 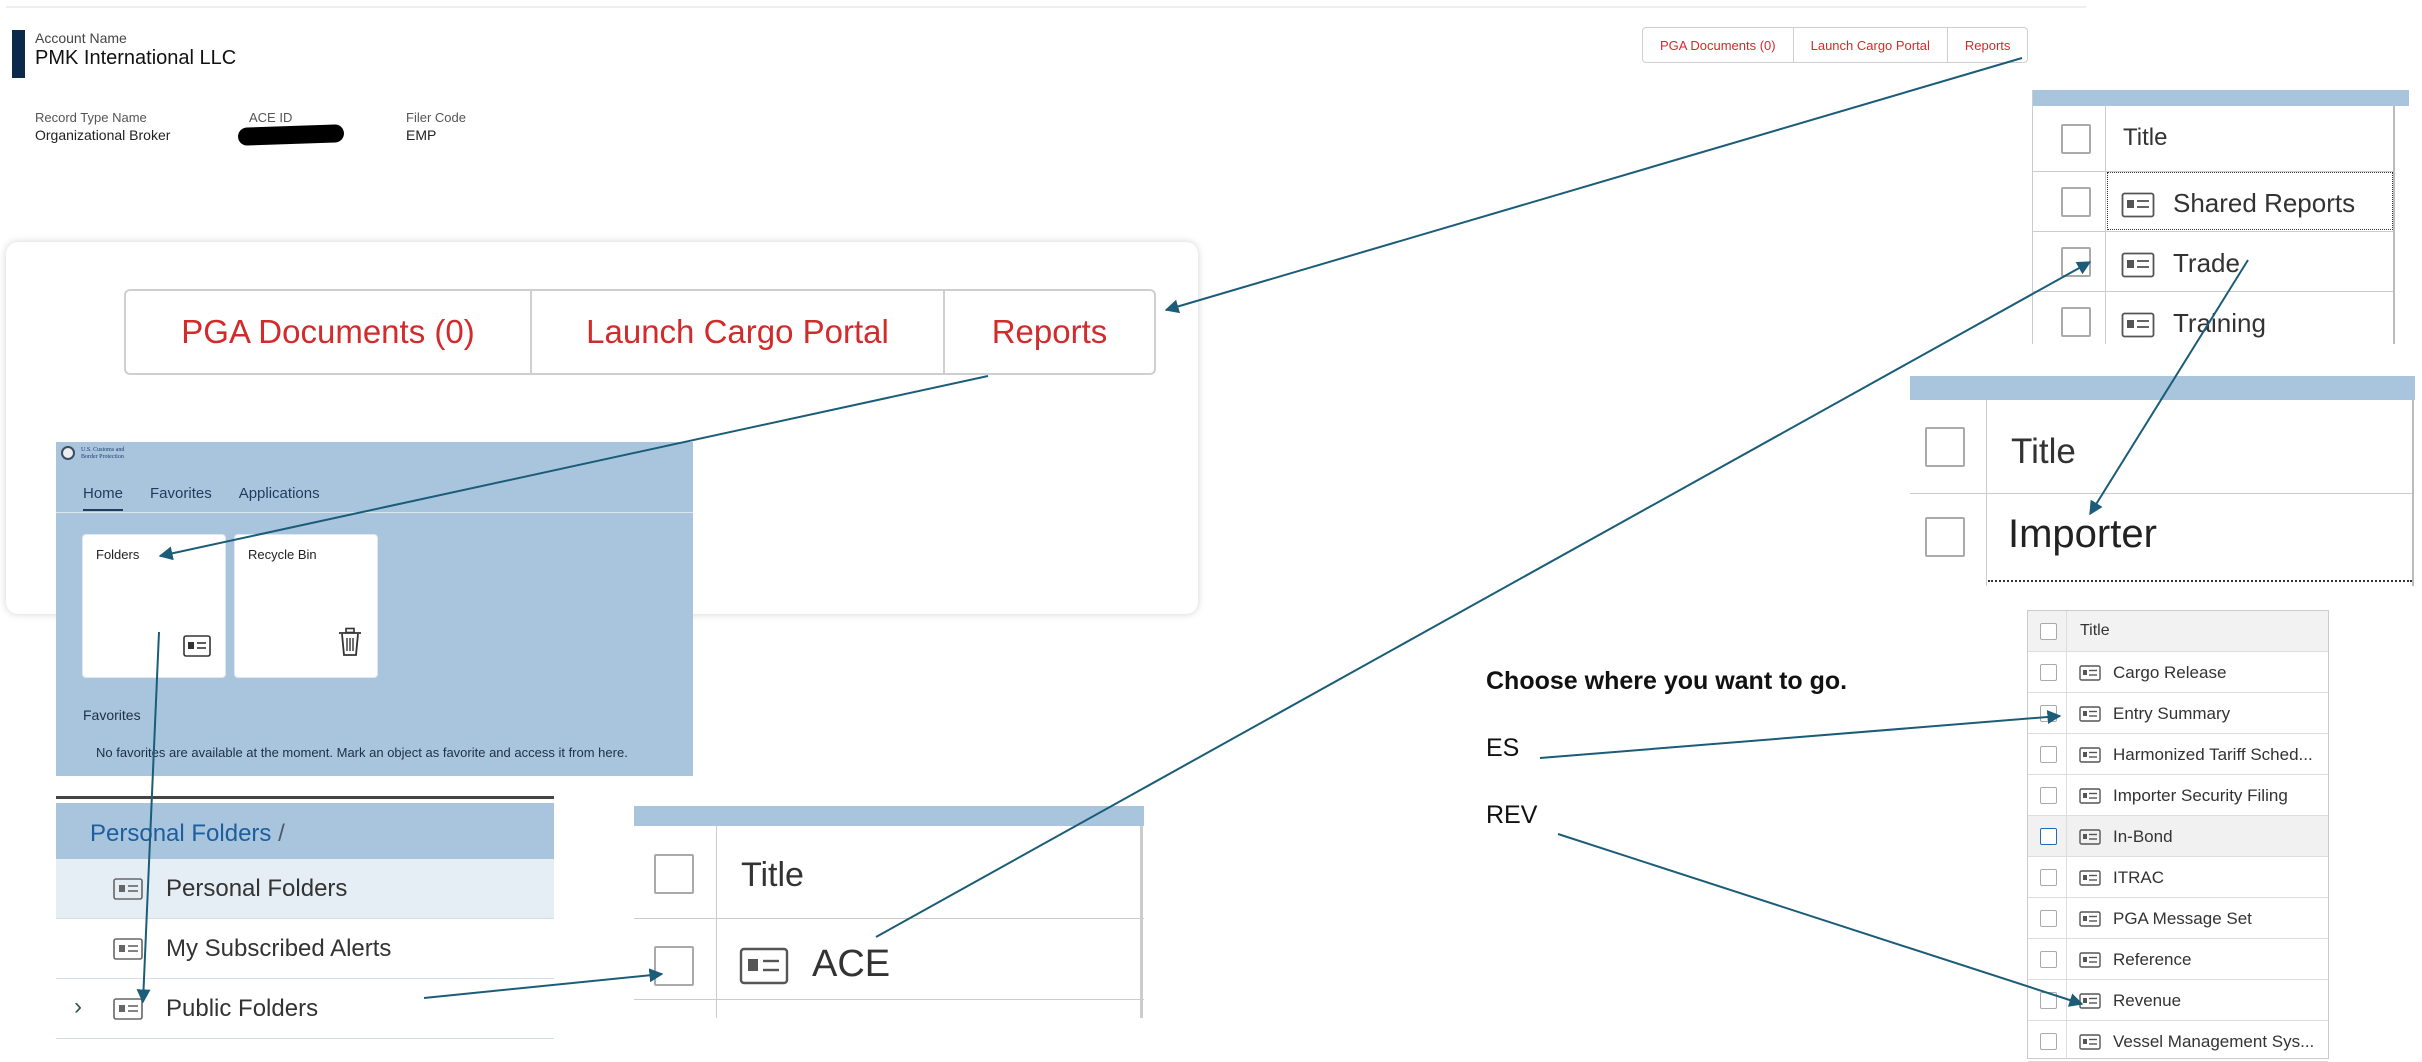 I want to click on row-focus-outline, so click(x=2250, y=201).